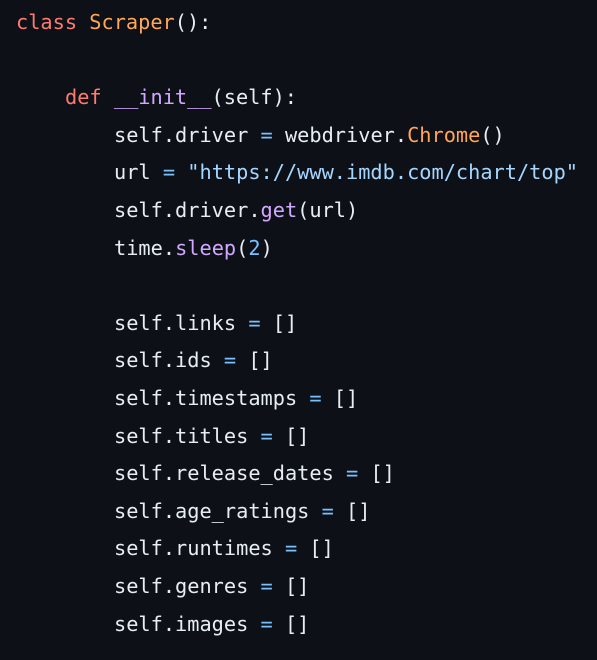 The image size is (597, 660). Describe the element at coordinates (181, 435) in the screenshot. I see `attribute-name: self.titles` at that location.